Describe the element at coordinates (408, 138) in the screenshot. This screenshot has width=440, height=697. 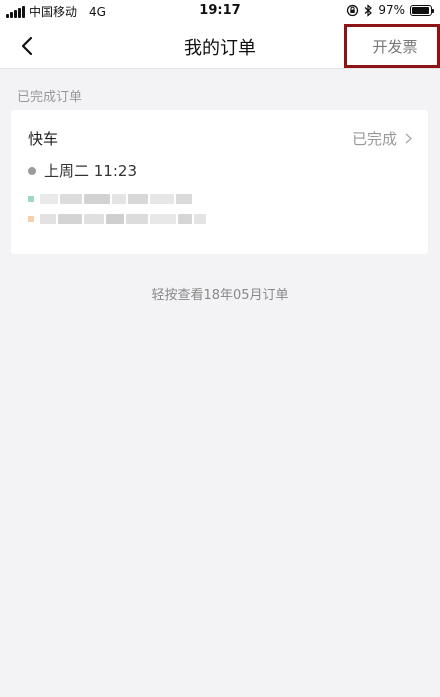
I see `chevron-right-icon` at that location.